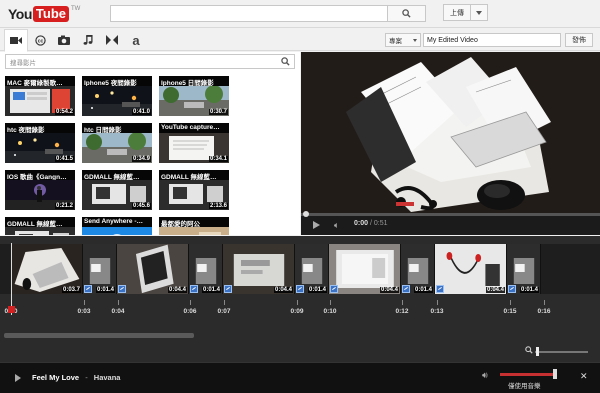 This screenshot has width=600, height=393. What do you see at coordinates (249, 13) in the screenshot?
I see `search-input` at bounding box center [249, 13].